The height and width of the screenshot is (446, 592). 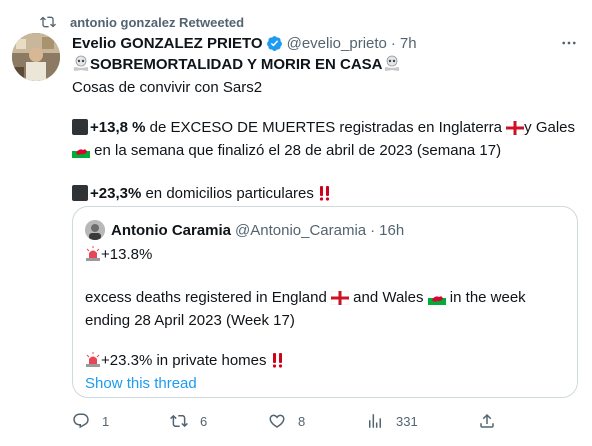 I want to click on quote-line2-a: excess deaths registered in England, so click(x=208, y=297).